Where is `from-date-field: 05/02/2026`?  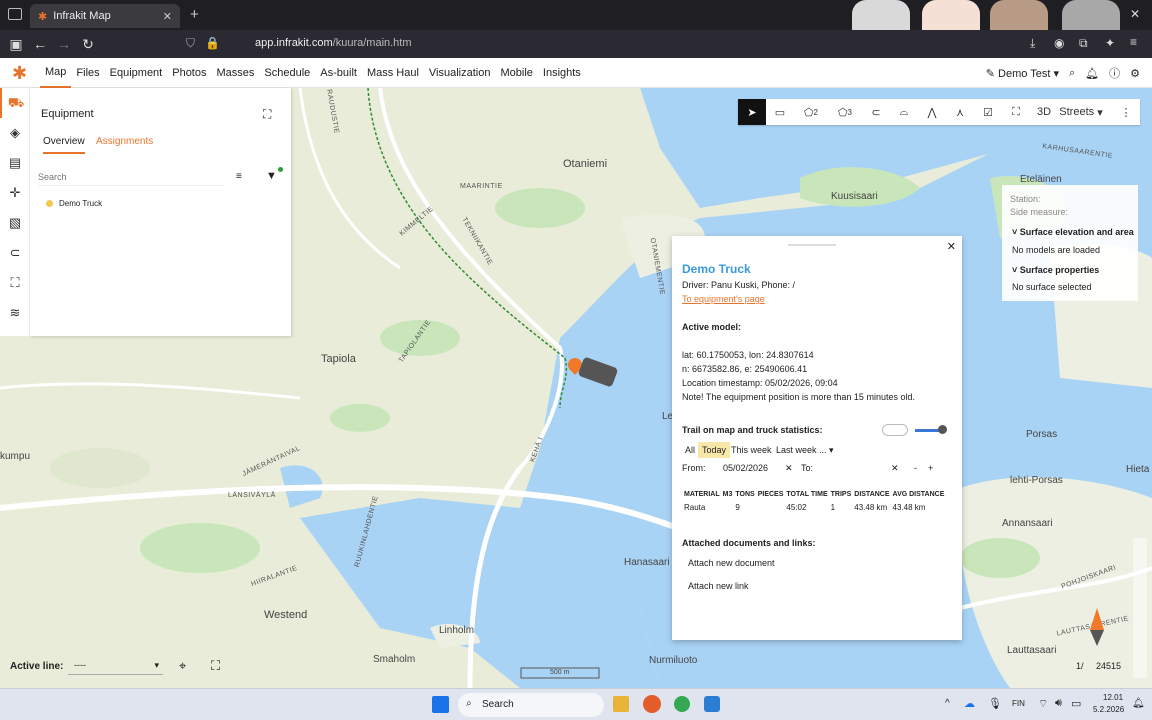
from-date-field: 05/02/2026 is located at coordinates (745, 468).